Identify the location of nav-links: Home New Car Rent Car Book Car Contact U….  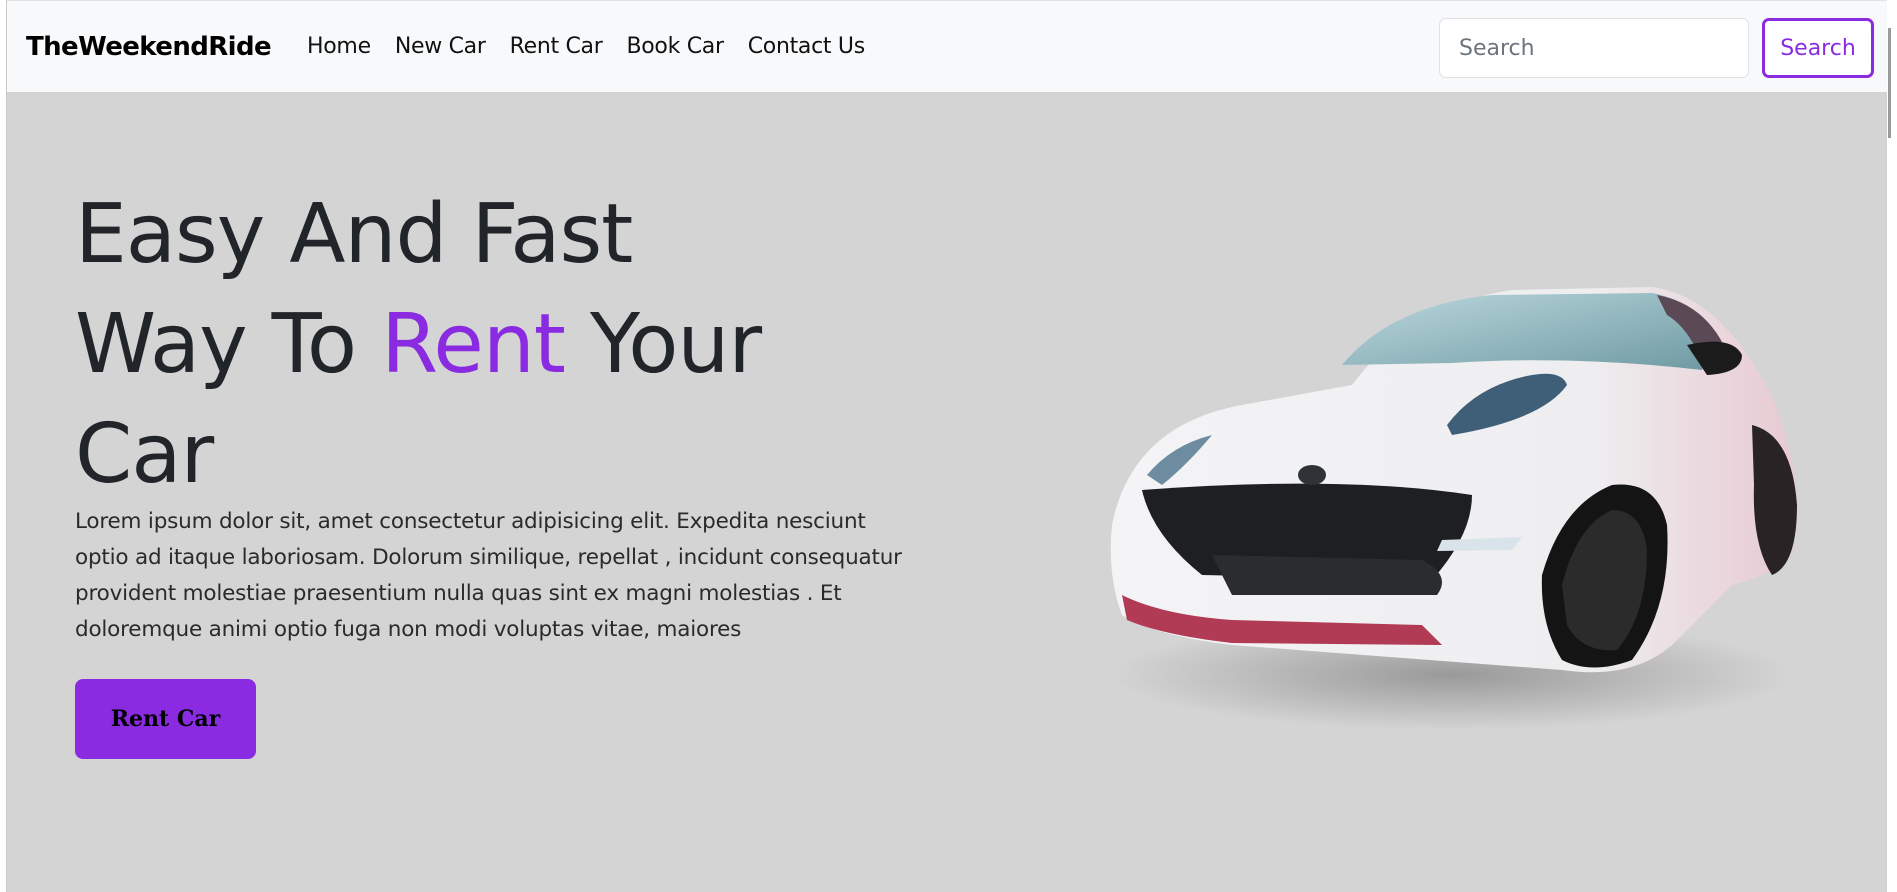
(598, 46).